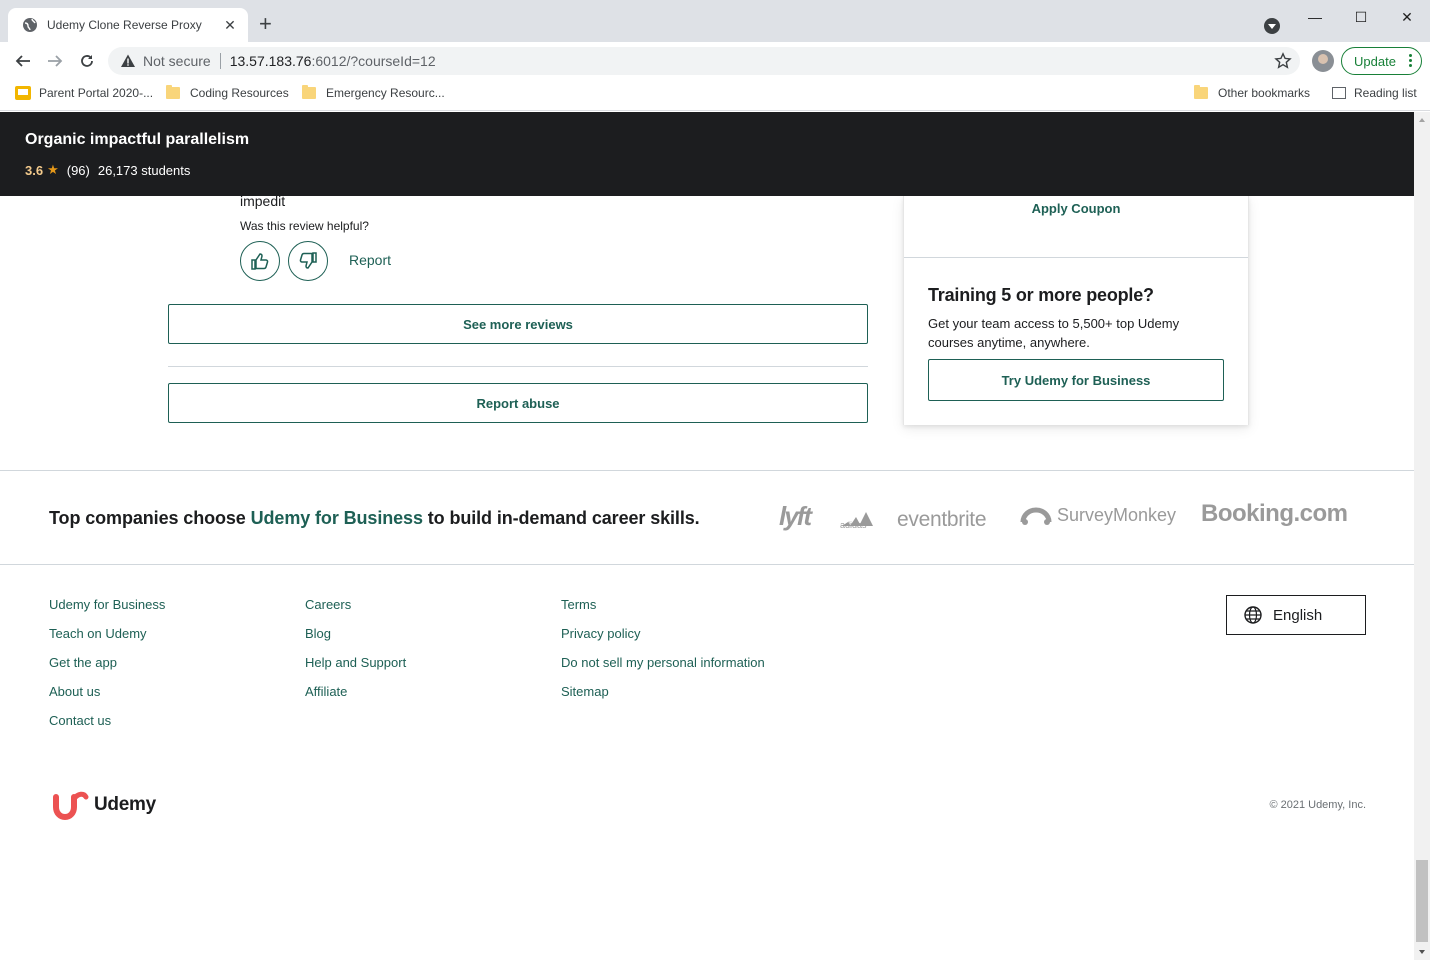 This screenshot has height=960, width=1430. Describe the element at coordinates (107, 726) in the screenshot. I see `footer-link-contact: Contact us` at that location.